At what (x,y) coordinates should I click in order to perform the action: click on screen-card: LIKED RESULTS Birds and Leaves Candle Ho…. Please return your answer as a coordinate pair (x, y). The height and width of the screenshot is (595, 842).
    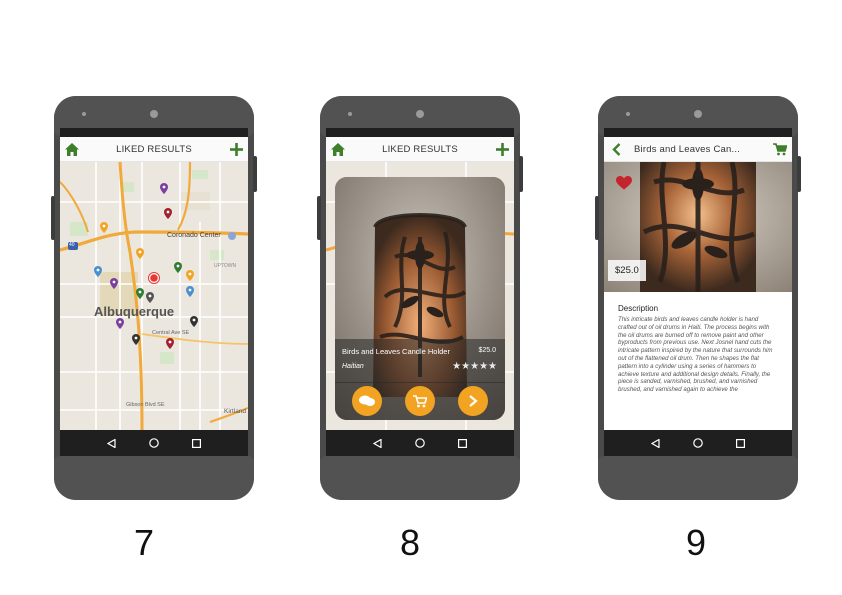
    Looking at the image, I should click on (420, 292).